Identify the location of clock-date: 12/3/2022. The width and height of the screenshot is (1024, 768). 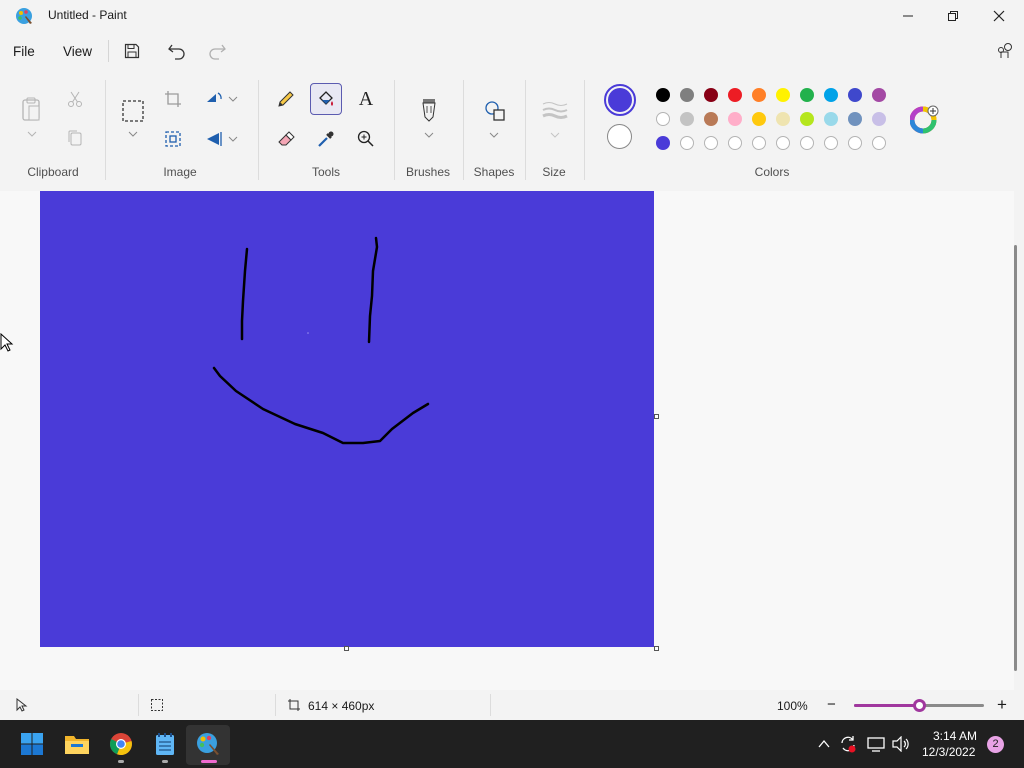
(948, 752).